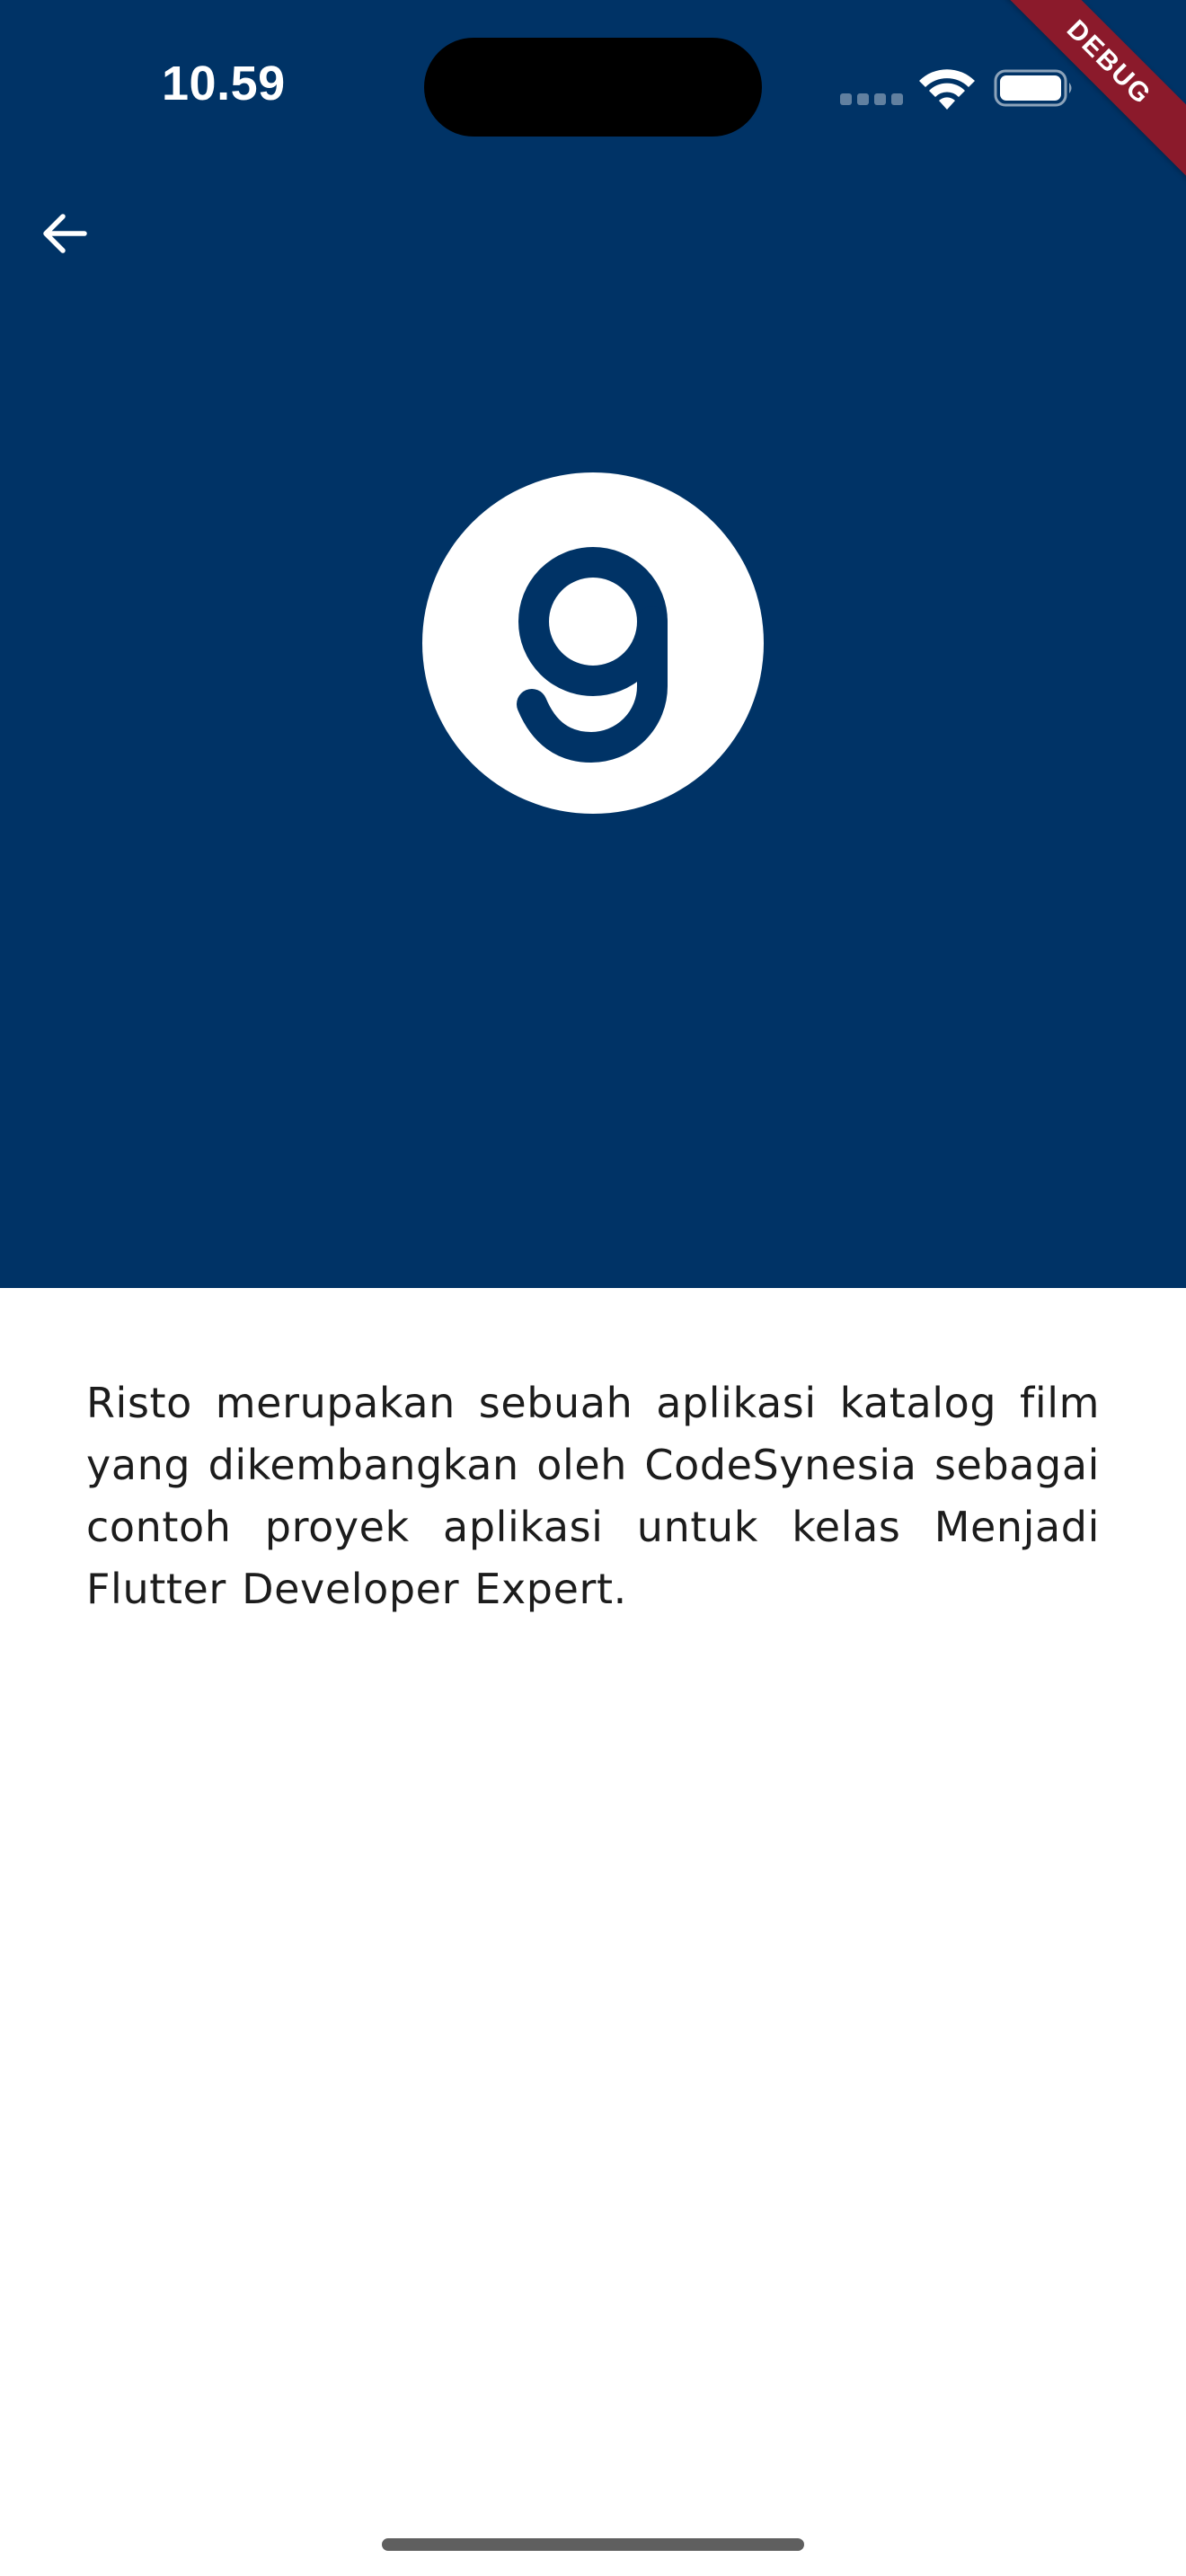  I want to click on app-logo, so click(593, 643).